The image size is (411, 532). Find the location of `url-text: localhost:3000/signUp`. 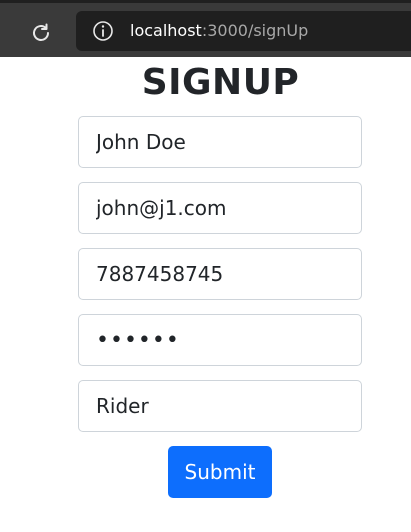

url-text: localhost:3000/signUp is located at coordinates (219, 31).